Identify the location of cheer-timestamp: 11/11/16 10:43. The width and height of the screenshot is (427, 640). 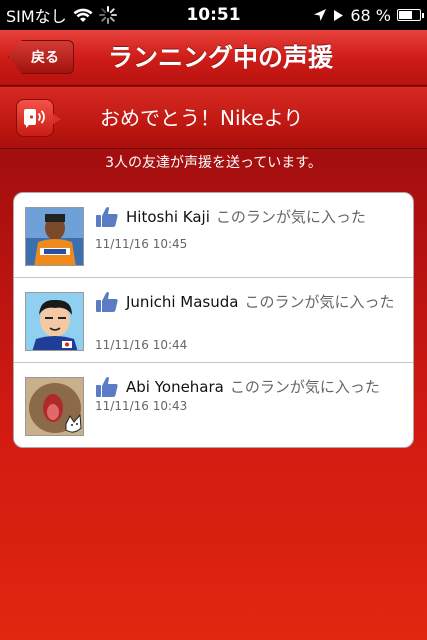
(141, 406).